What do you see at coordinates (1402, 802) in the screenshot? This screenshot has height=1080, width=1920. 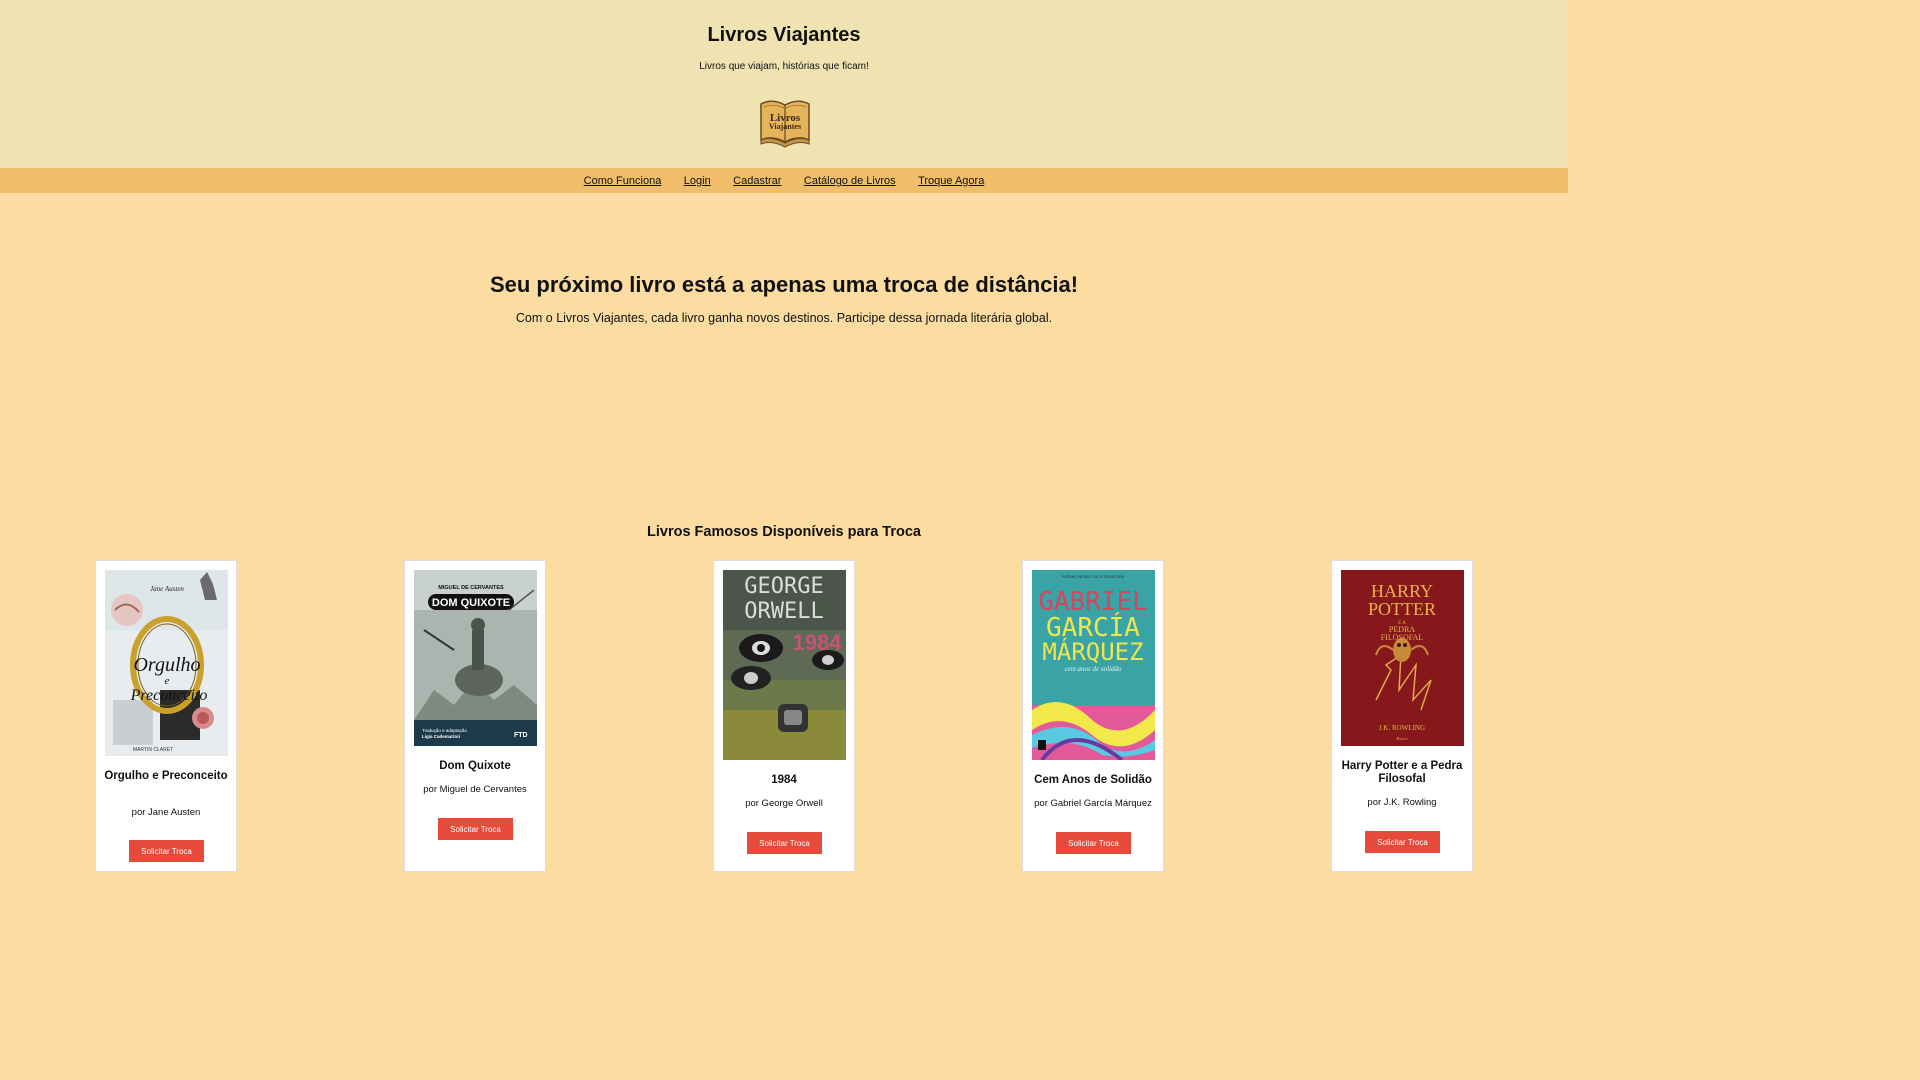 I see `book-author: por J.K. Rowling` at bounding box center [1402, 802].